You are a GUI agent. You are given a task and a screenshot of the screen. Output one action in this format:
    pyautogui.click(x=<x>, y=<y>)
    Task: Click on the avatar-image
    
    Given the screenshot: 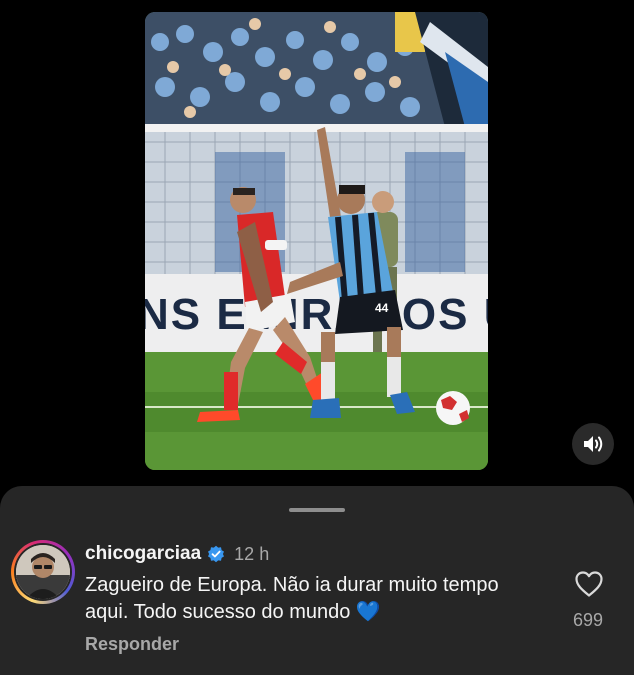 What is the action you would take?
    pyautogui.click(x=43, y=572)
    